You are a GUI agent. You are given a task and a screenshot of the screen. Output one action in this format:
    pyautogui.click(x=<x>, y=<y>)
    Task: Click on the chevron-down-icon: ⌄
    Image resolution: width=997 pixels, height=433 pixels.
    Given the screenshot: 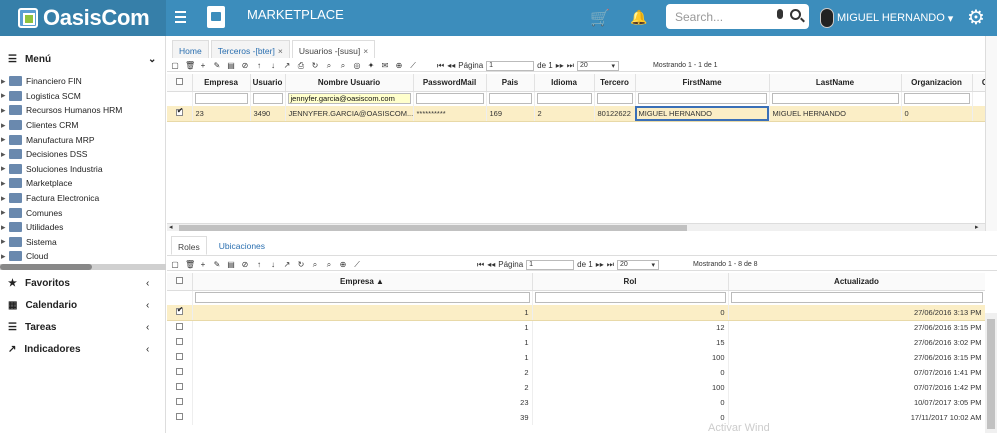 What is the action you would take?
    pyautogui.click(x=152, y=59)
    